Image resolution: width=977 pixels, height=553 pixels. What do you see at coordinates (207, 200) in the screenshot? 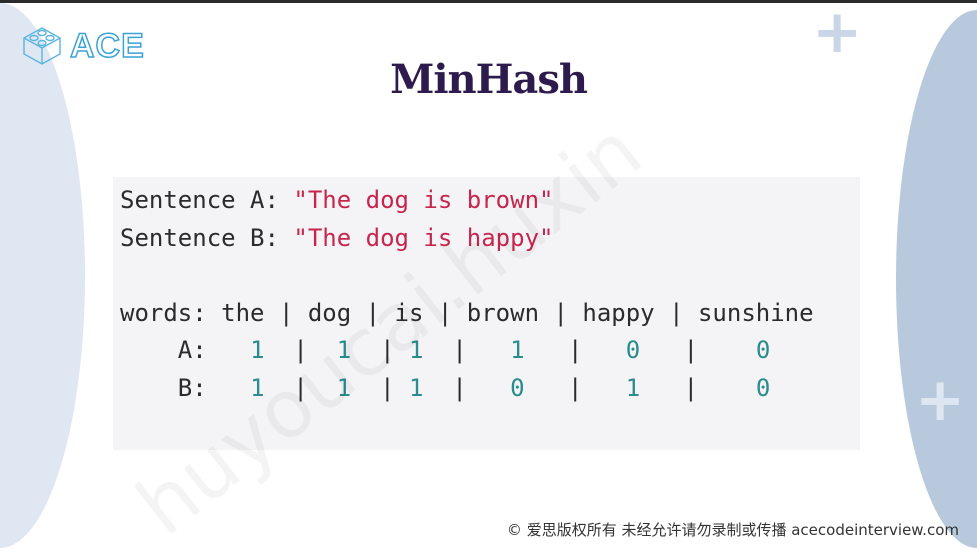
I see `sentence-a-label: Sentence A:` at bounding box center [207, 200].